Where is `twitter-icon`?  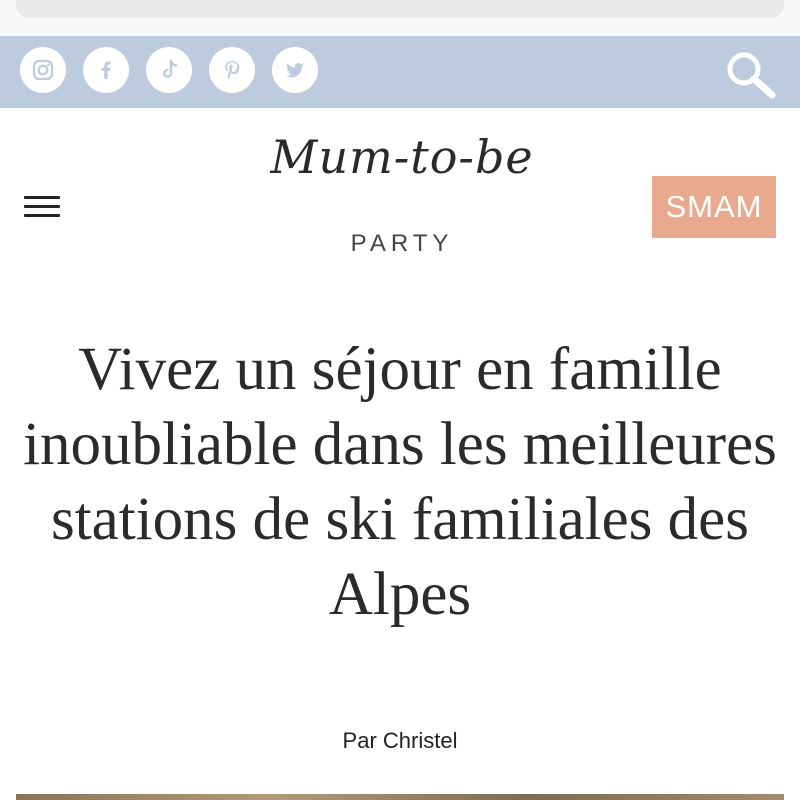 twitter-icon is located at coordinates (295, 70).